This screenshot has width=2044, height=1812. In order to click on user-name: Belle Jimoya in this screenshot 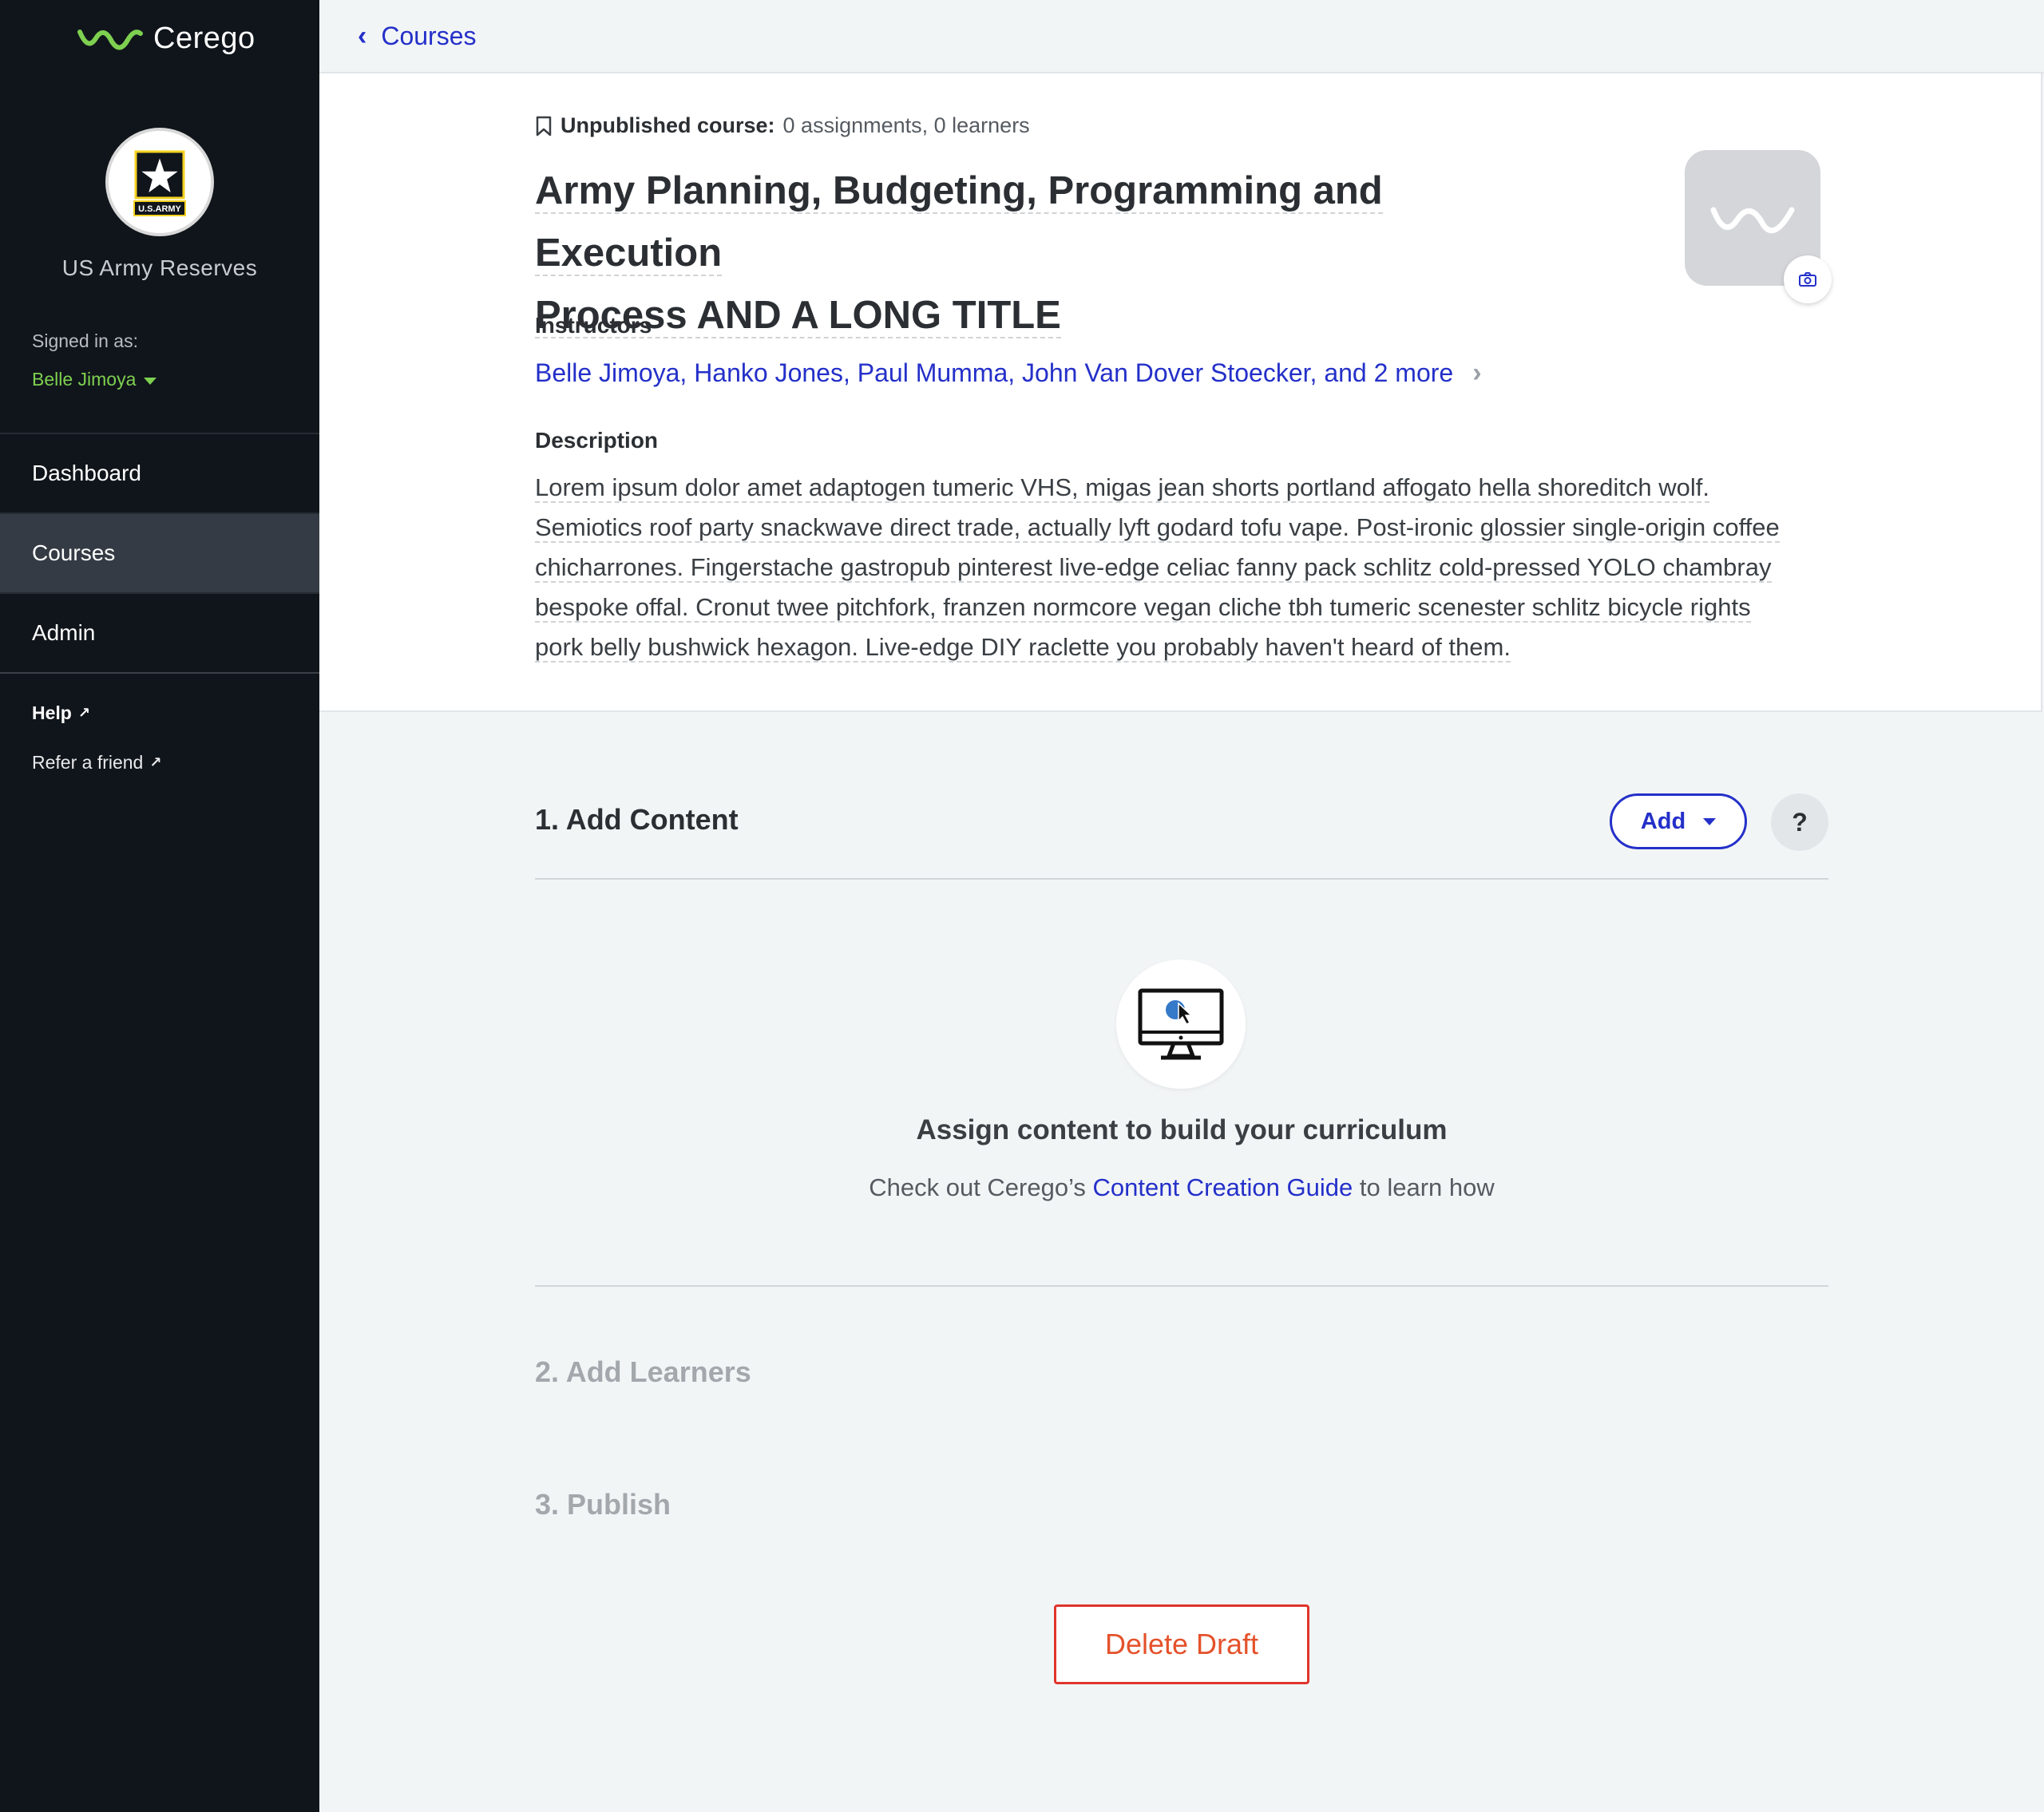, I will do `click(84, 379)`.